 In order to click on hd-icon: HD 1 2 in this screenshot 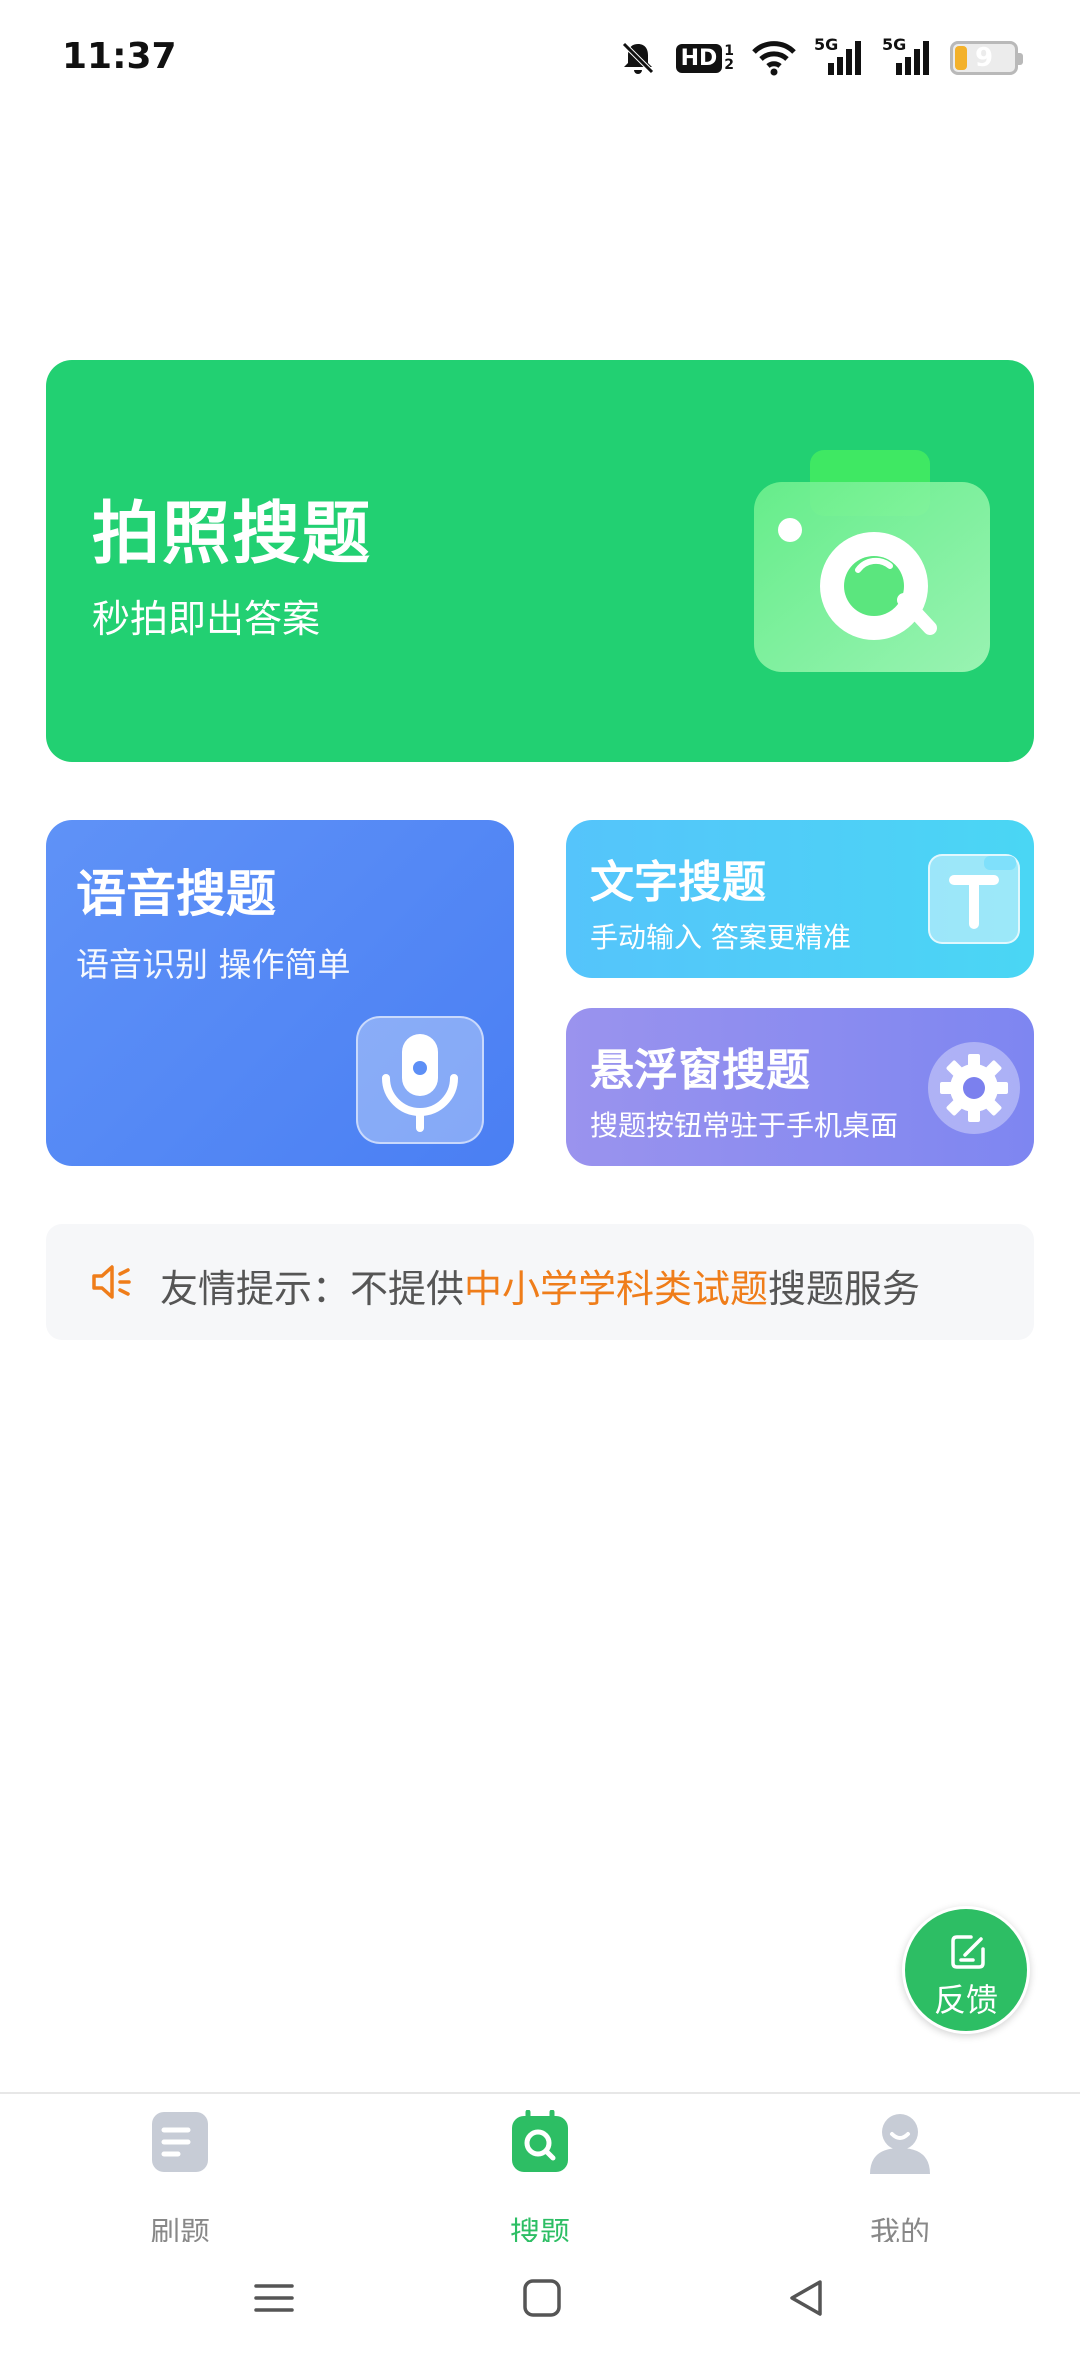, I will do `click(704, 58)`.